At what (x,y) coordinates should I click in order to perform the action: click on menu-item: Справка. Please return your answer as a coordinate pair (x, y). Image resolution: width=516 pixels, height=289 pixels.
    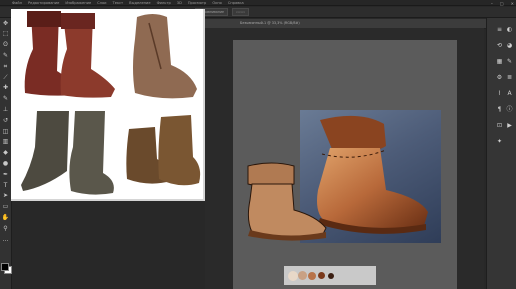
    Looking at the image, I should click on (236, 3).